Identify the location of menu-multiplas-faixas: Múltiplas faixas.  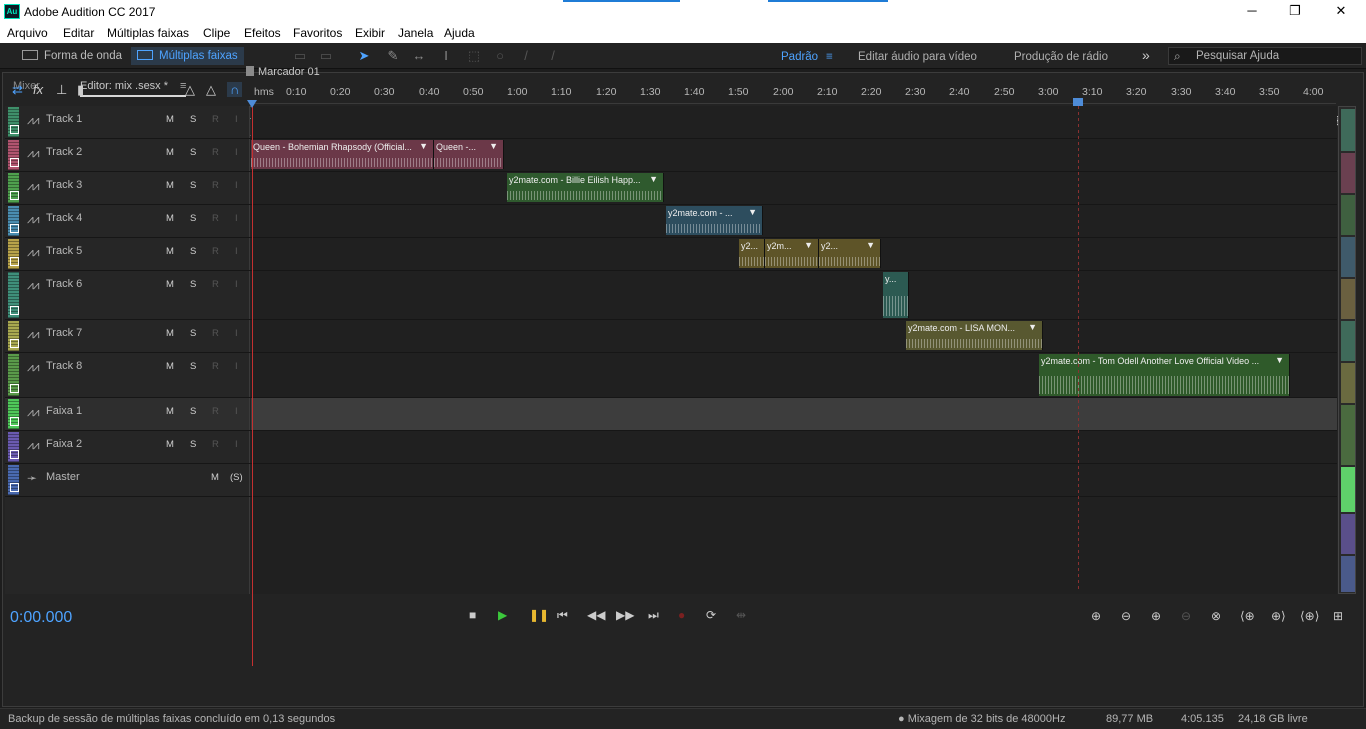
(148, 33).